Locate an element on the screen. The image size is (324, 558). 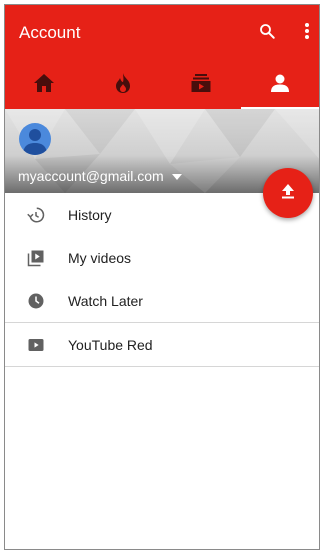
menu-item-watch-later: Watch Later is located at coordinates (162, 300).